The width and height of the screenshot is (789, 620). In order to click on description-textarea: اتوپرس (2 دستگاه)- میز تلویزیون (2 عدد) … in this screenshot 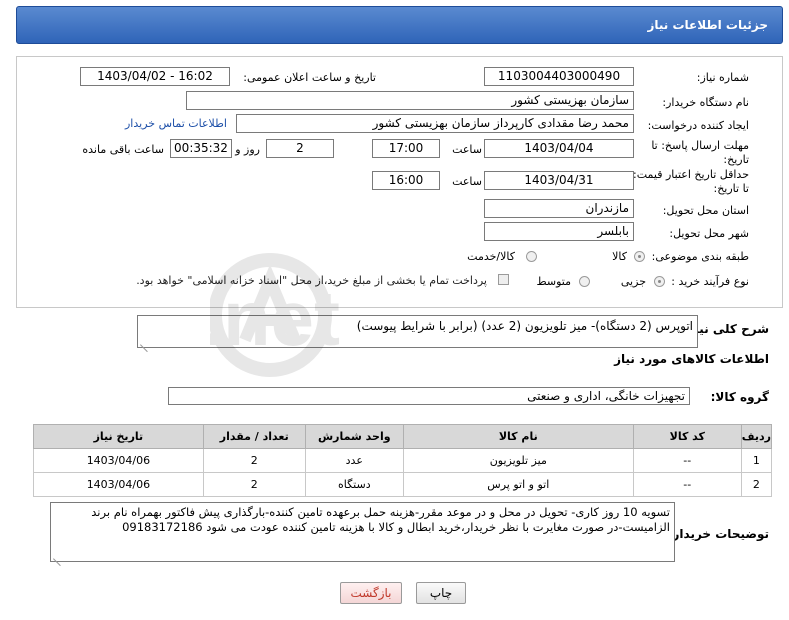, I will do `click(417, 331)`.